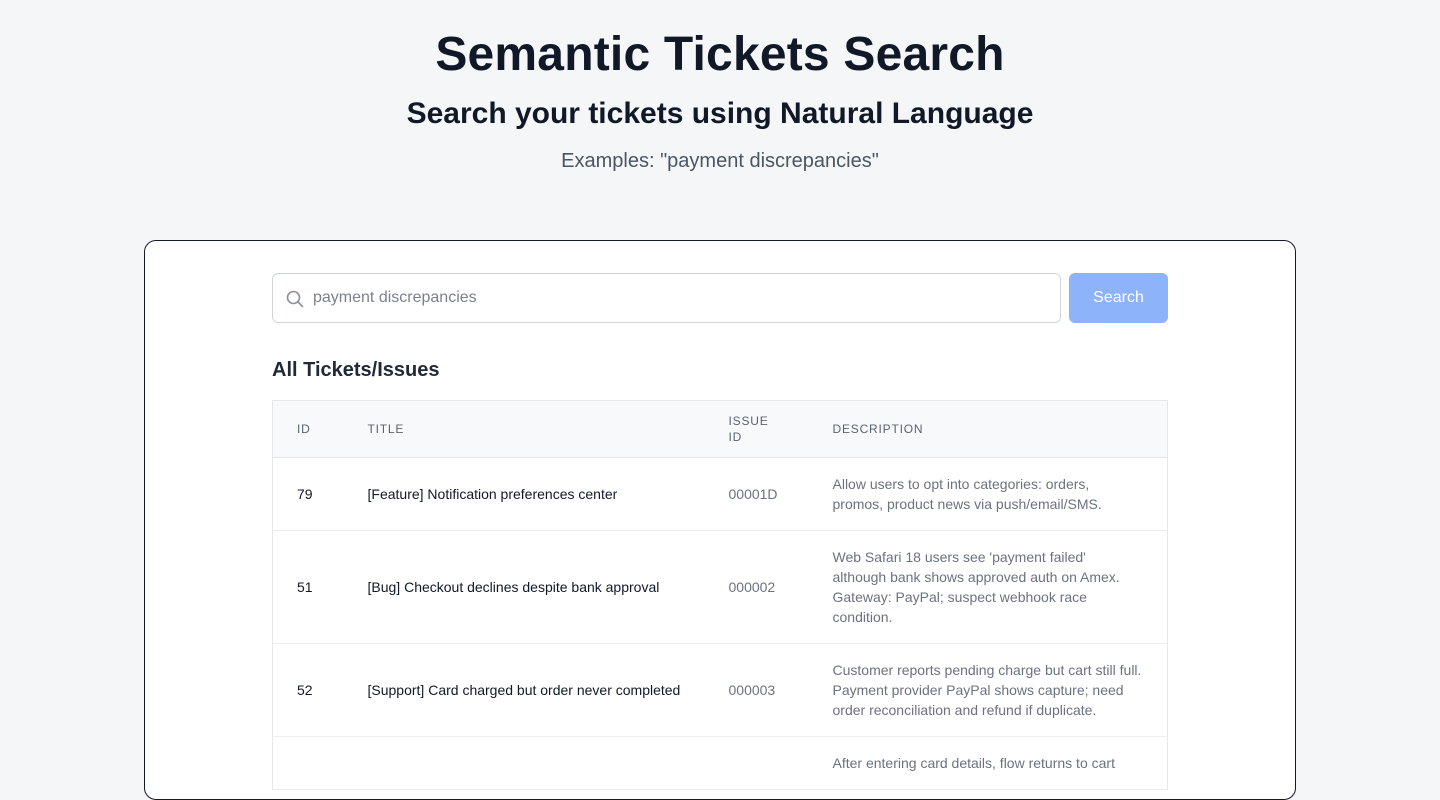 The height and width of the screenshot is (800, 1440). I want to click on tickets-heading: All Tickets/Issues, so click(356, 370).